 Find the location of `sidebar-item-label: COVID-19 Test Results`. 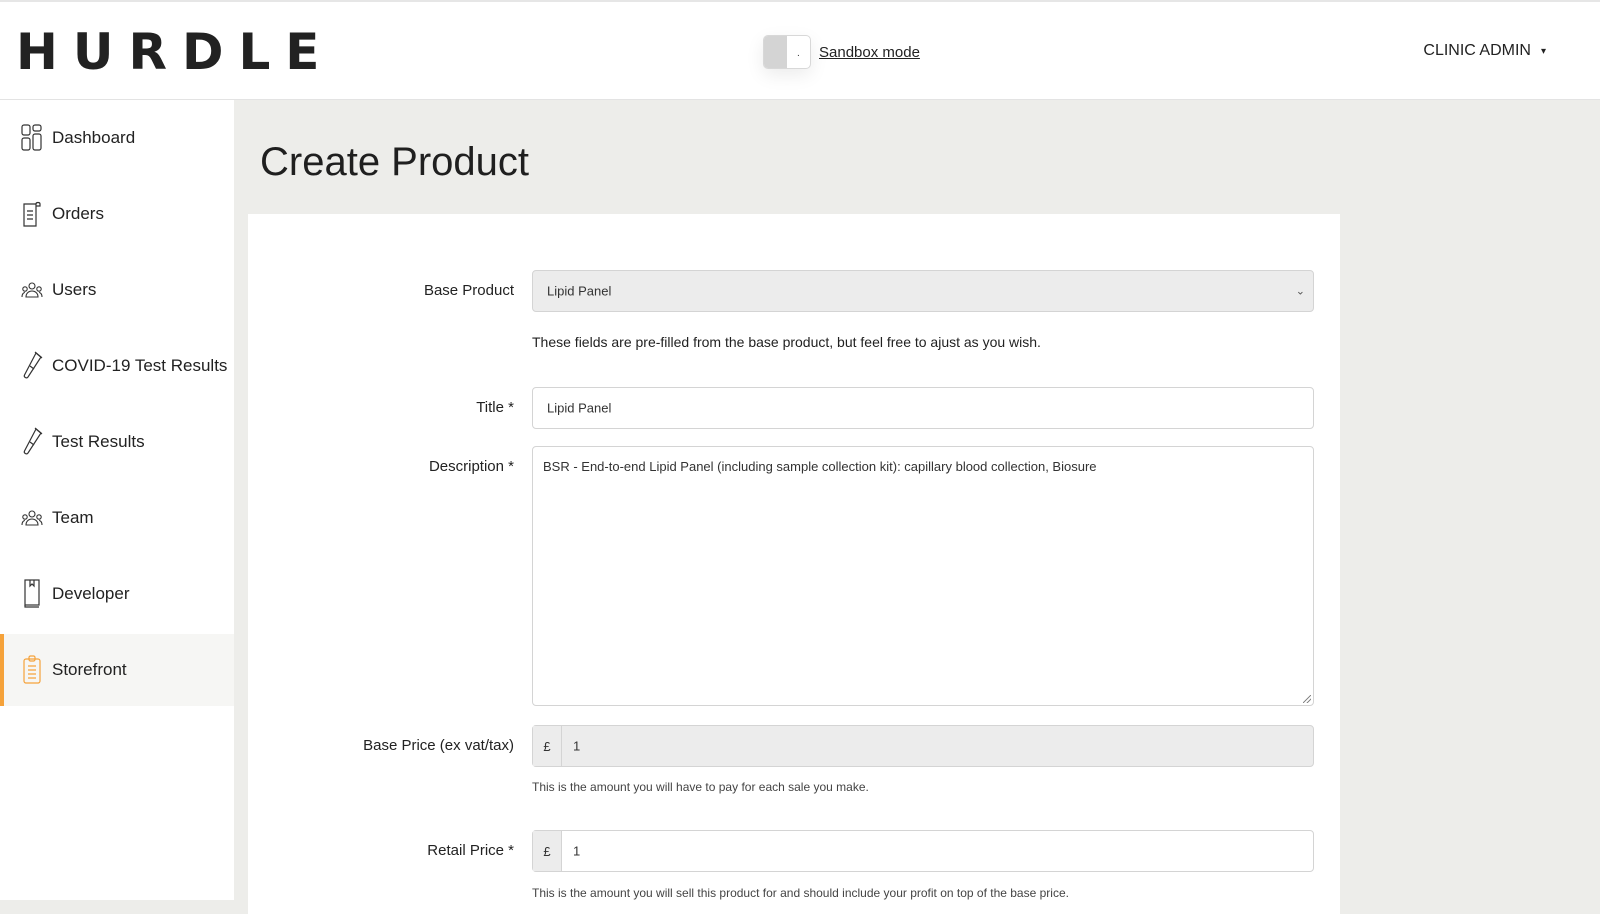

sidebar-item-label: COVID-19 Test Results is located at coordinates (140, 365).